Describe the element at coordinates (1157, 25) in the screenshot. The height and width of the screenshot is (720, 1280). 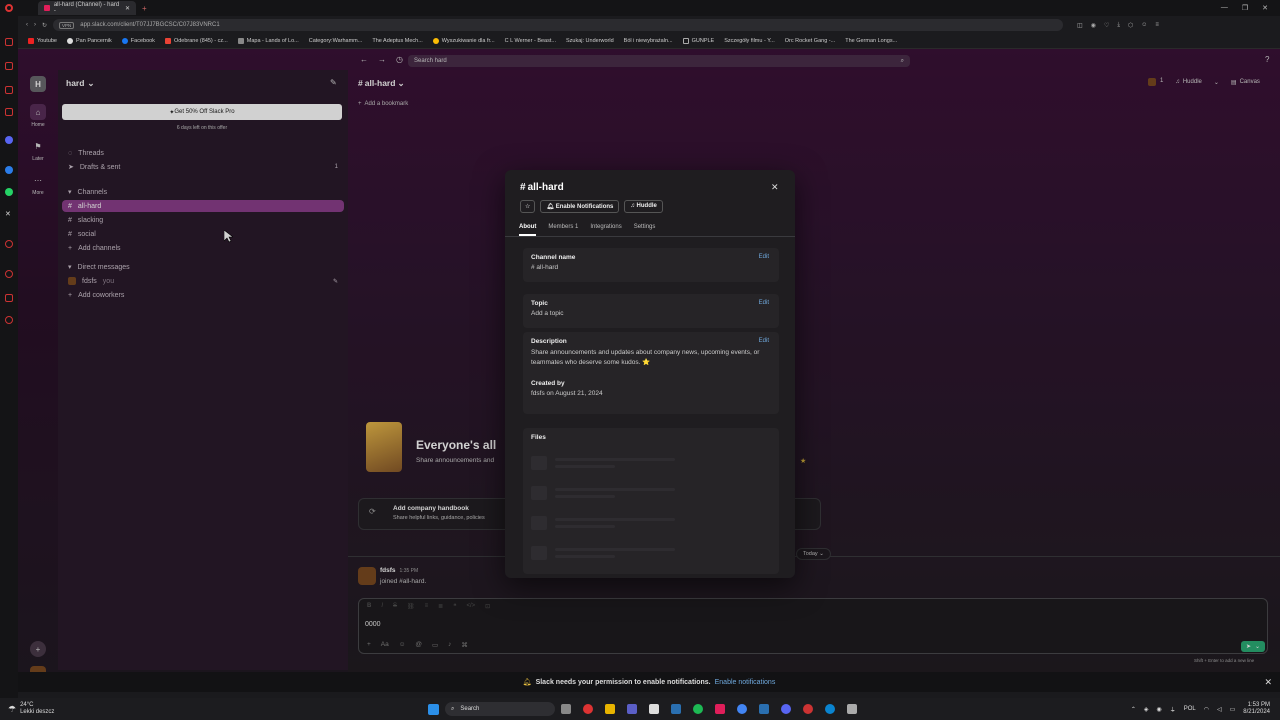
I see `menu-icon: ≡` at that location.